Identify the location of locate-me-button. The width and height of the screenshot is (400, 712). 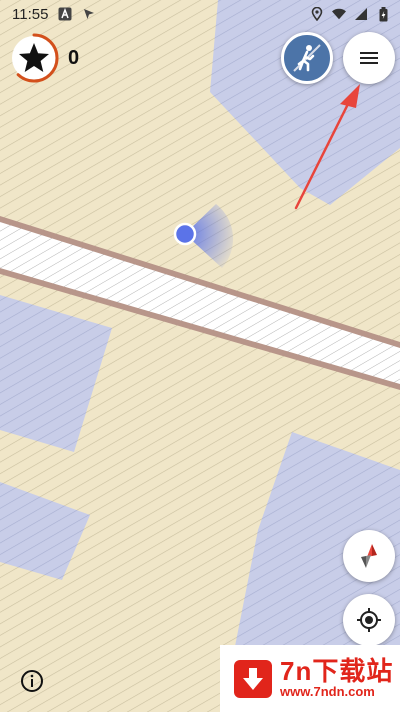
(369, 620).